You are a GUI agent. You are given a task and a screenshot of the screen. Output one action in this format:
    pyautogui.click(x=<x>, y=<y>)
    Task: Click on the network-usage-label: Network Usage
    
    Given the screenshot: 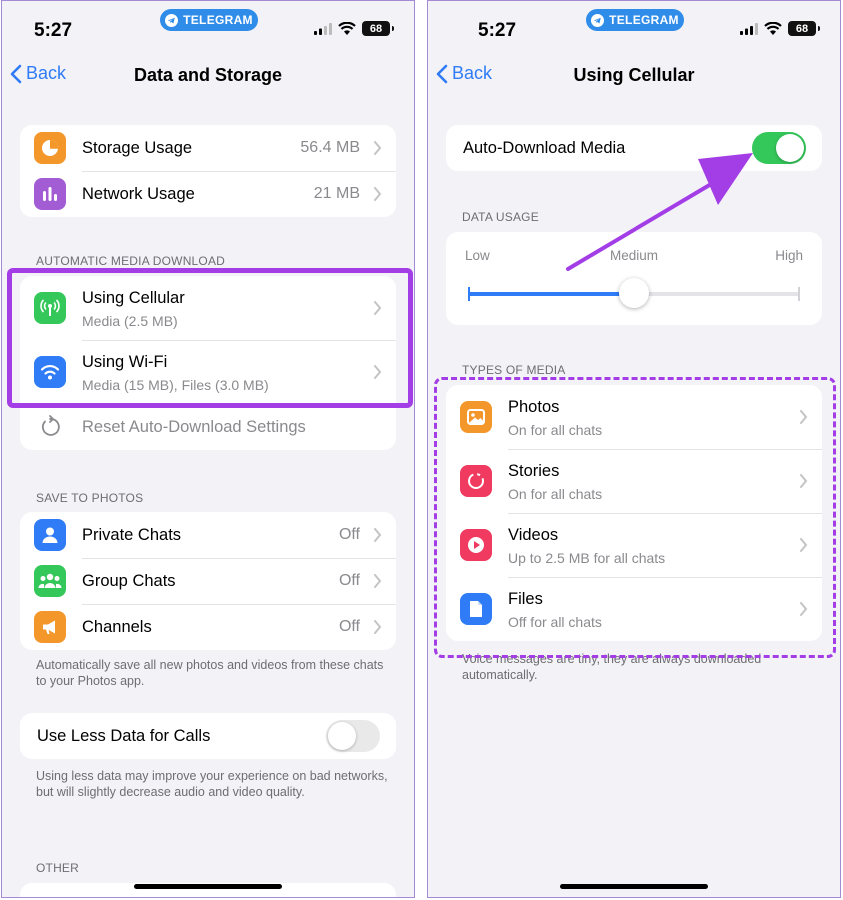 What is the action you would take?
    pyautogui.click(x=138, y=193)
    